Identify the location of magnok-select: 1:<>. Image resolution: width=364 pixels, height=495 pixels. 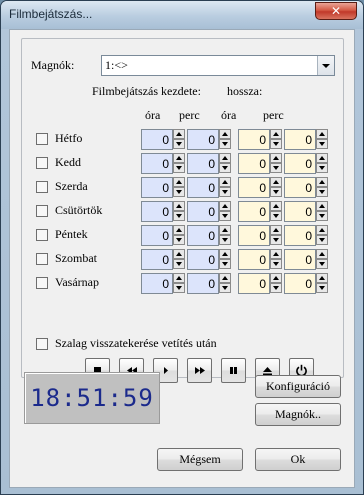
(218, 65).